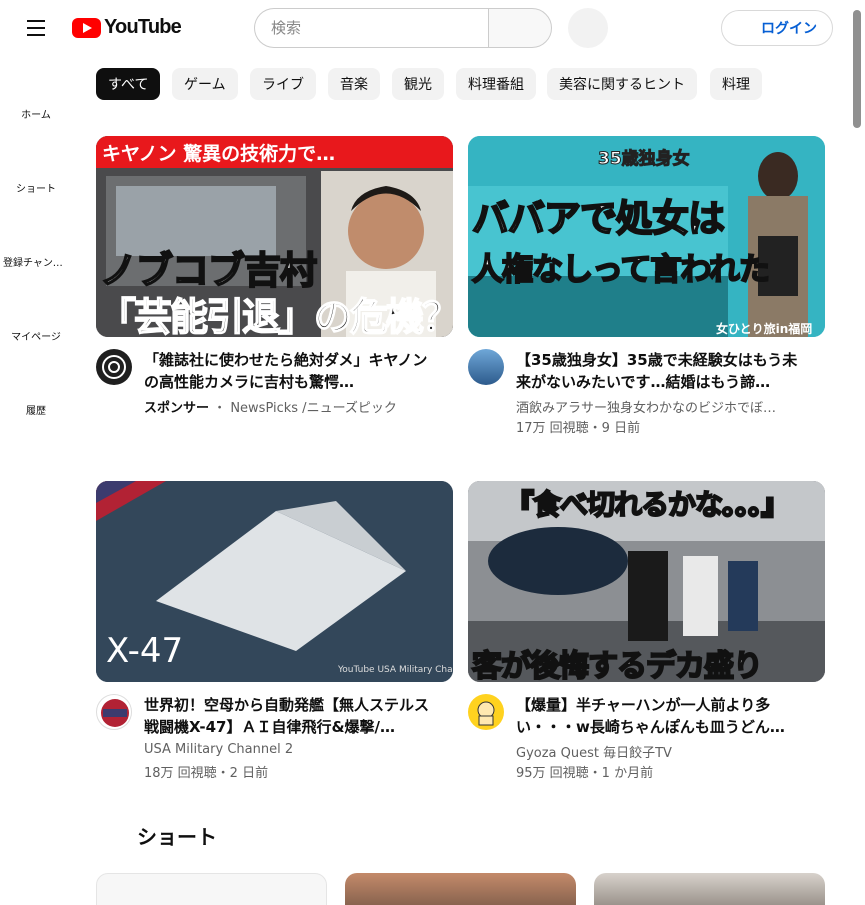 The height and width of the screenshot is (905, 865). Describe the element at coordinates (644, 159) in the screenshot. I see `thumbnail-caption-top: 35歳独身女` at that location.